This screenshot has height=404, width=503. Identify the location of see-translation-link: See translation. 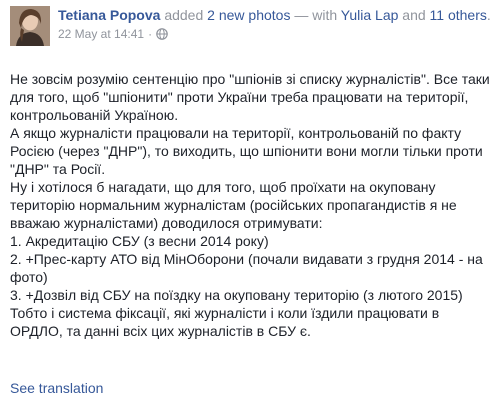
(56, 388).